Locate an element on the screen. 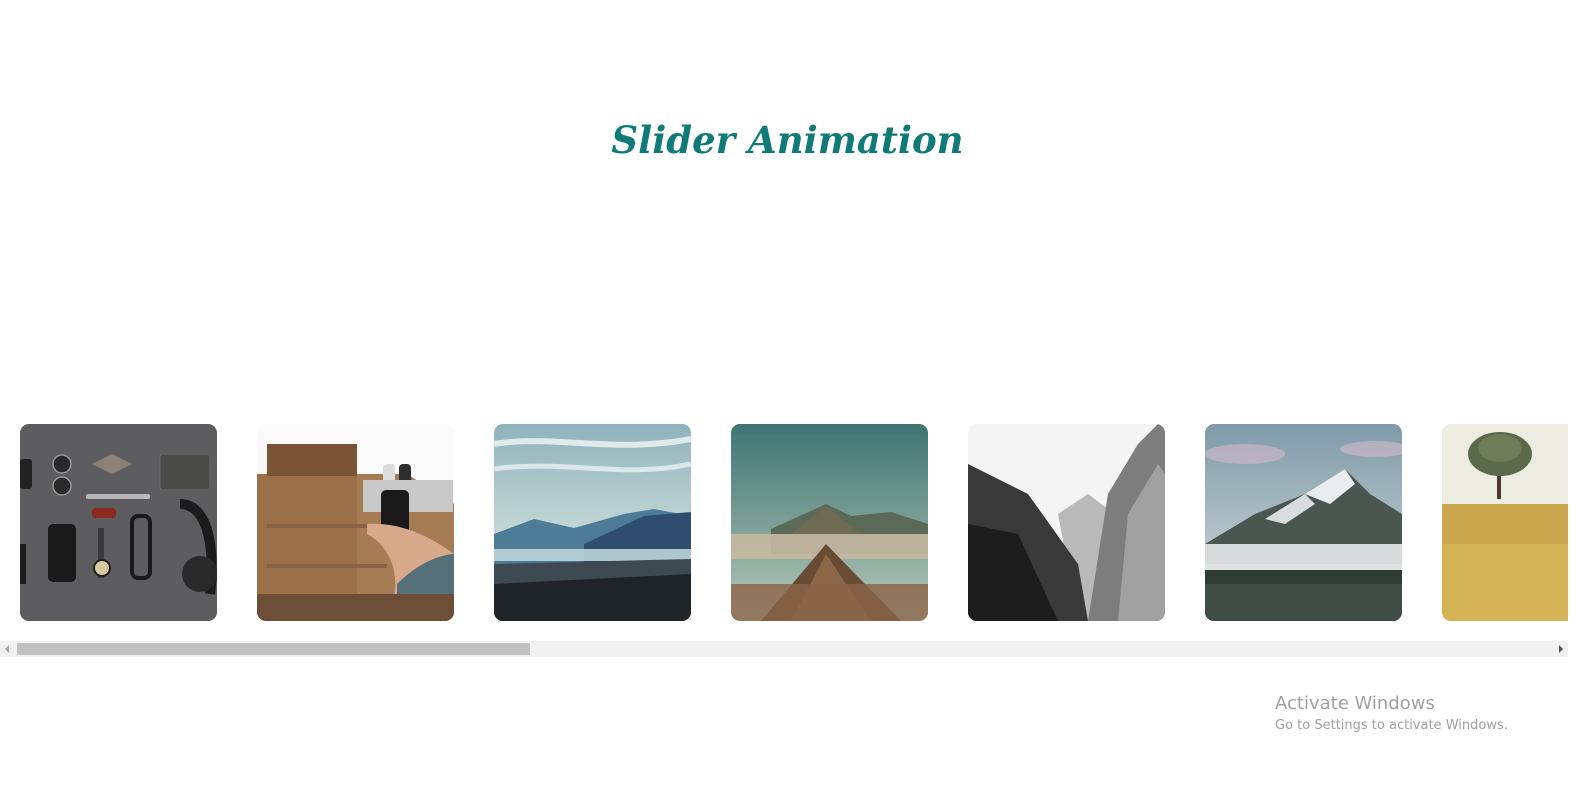 This screenshot has width=1593, height=786. snowy-peak-image is located at coordinates (1303, 522).